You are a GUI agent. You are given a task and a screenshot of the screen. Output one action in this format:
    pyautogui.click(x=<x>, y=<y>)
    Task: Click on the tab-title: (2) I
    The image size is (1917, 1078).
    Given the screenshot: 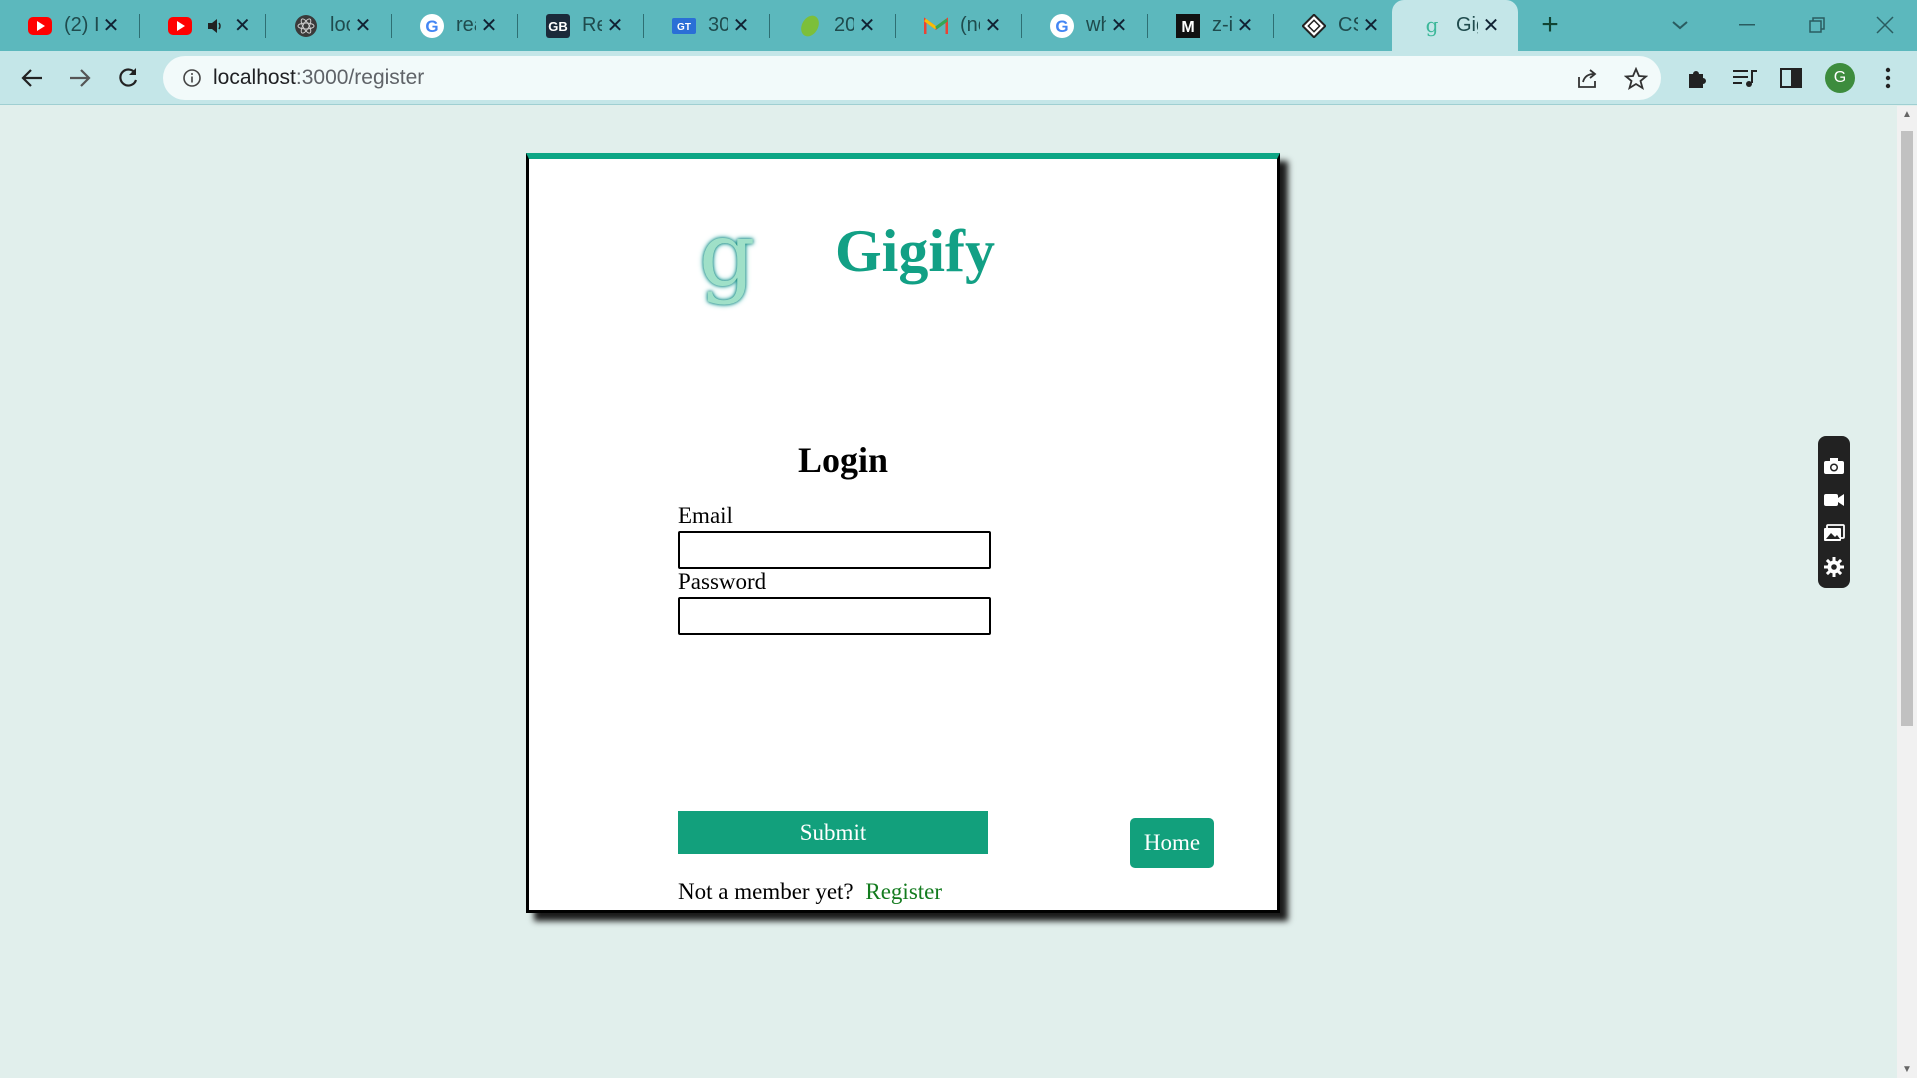 What is the action you would take?
    pyautogui.click(x=81, y=25)
    